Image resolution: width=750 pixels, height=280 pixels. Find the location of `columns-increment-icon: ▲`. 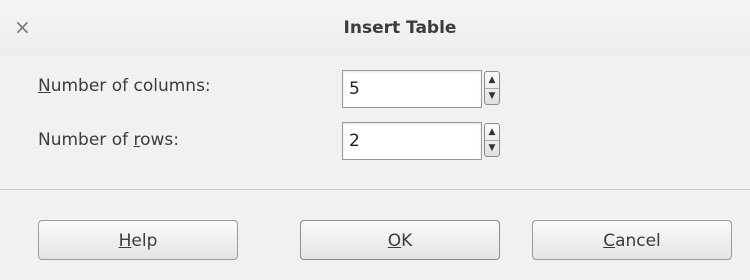

columns-increment-icon: ▲ is located at coordinates (492, 80).